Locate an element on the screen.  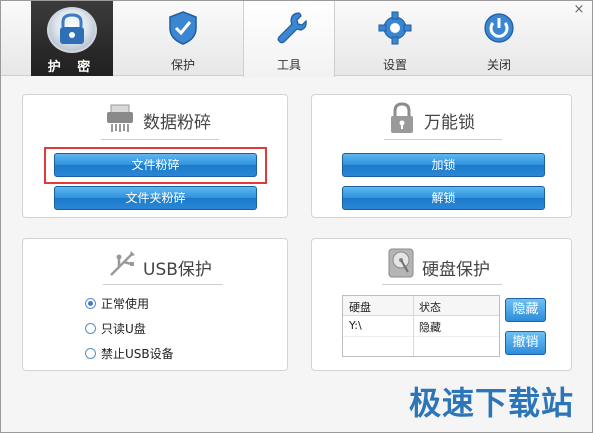
radio-label: 正常使用 is located at coordinates (125, 304).